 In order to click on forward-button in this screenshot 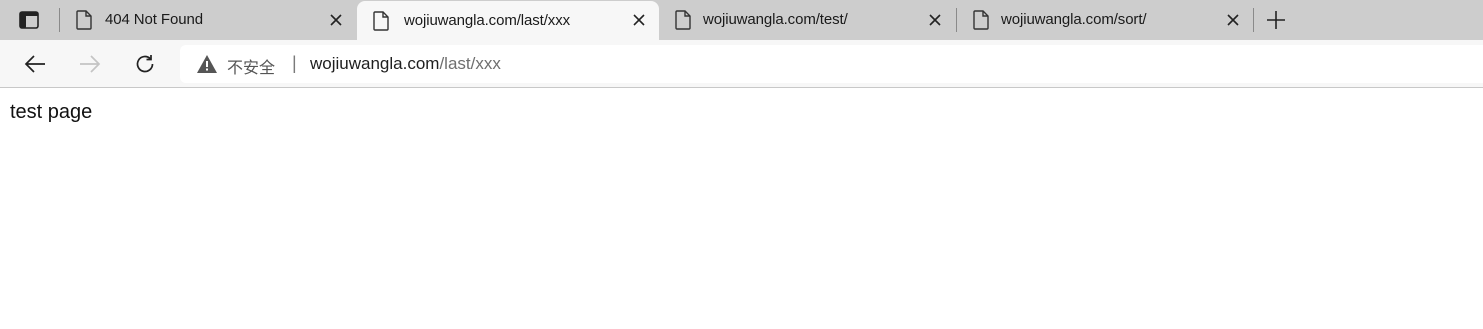, I will do `click(90, 64)`.